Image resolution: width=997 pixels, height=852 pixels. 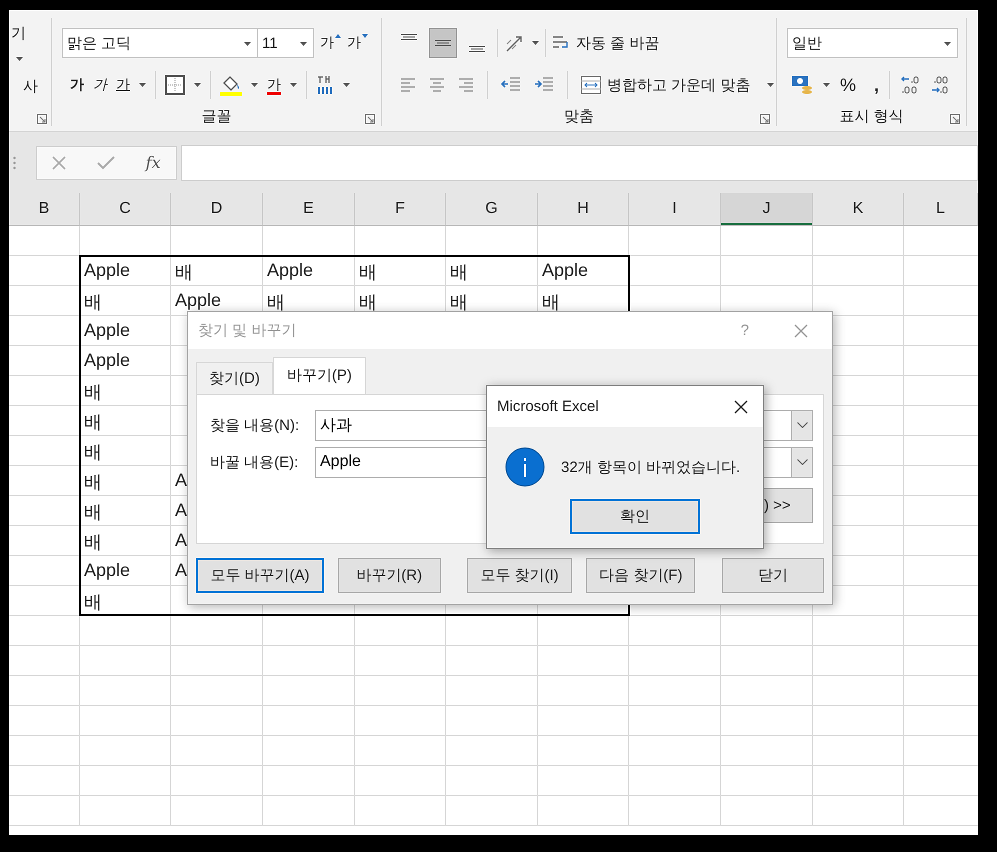 What do you see at coordinates (217, 116) in the screenshot?
I see `group-label: 글꼴` at bounding box center [217, 116].